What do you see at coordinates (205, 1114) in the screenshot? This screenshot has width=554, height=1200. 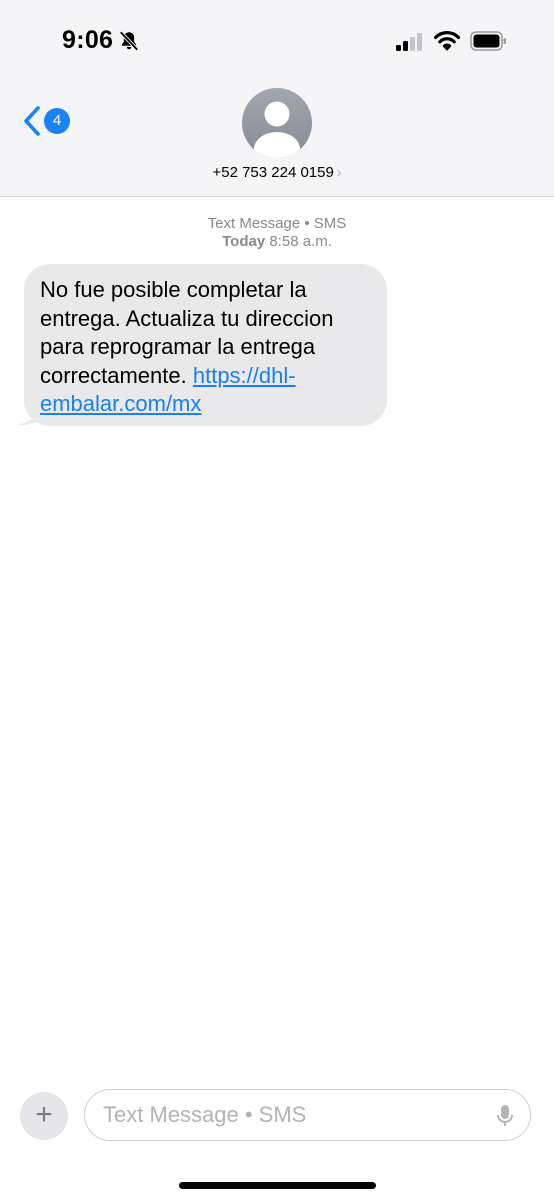 I see `message-input-placeholder: Text Message • SMS` at bounding box center [205, 1114].